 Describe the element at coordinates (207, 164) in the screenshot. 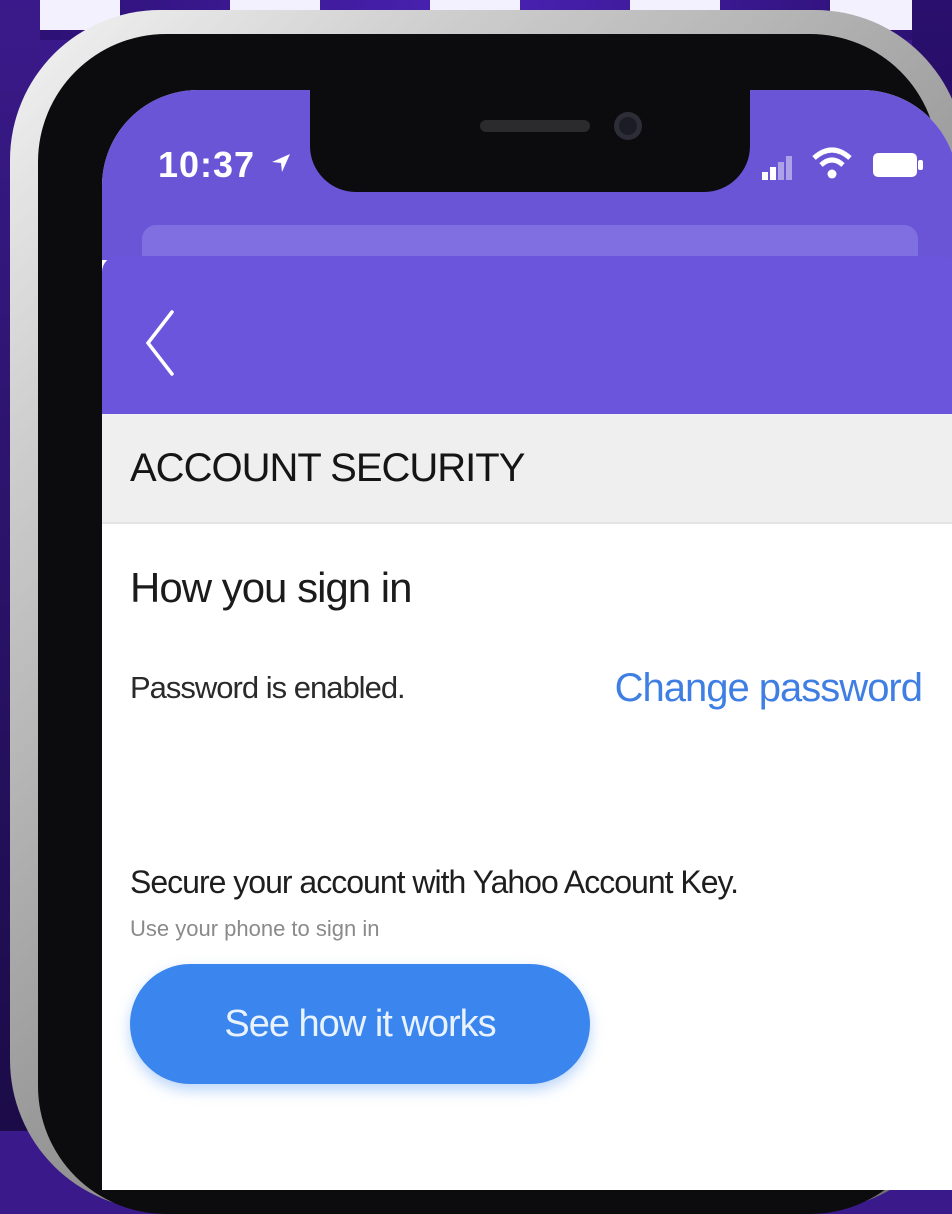

I see `status-time: 10:37` at that location.